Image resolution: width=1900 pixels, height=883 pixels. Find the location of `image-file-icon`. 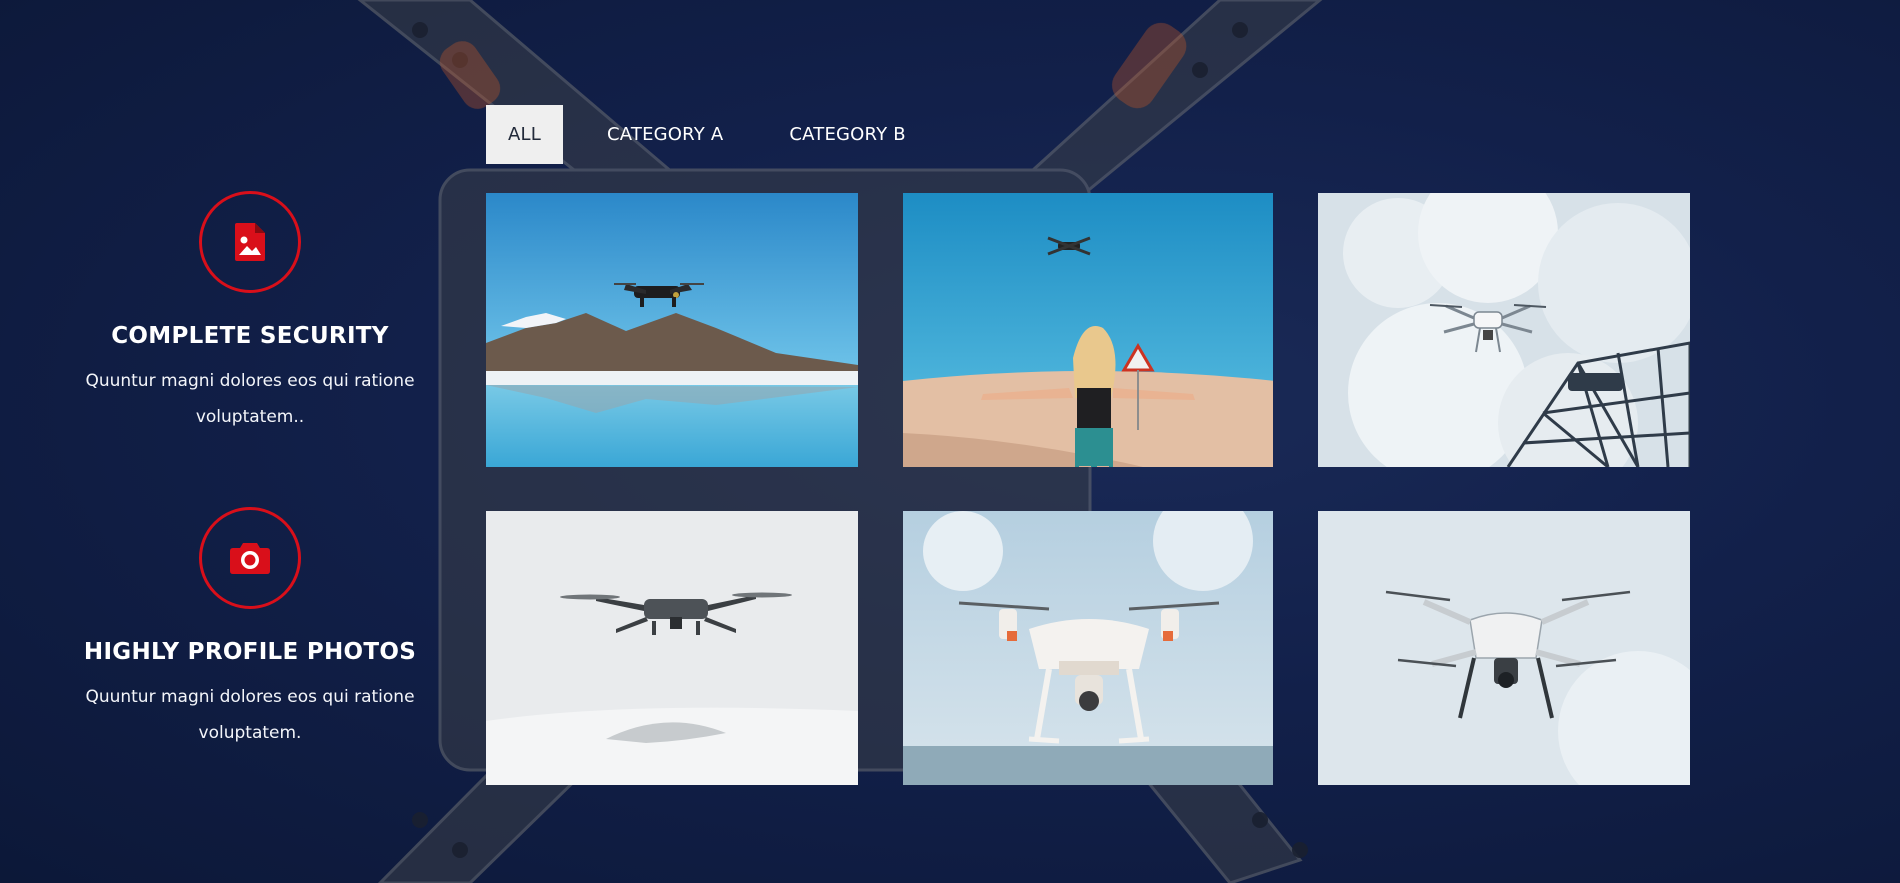

image-file-icon is located at coordinates (250, 242).